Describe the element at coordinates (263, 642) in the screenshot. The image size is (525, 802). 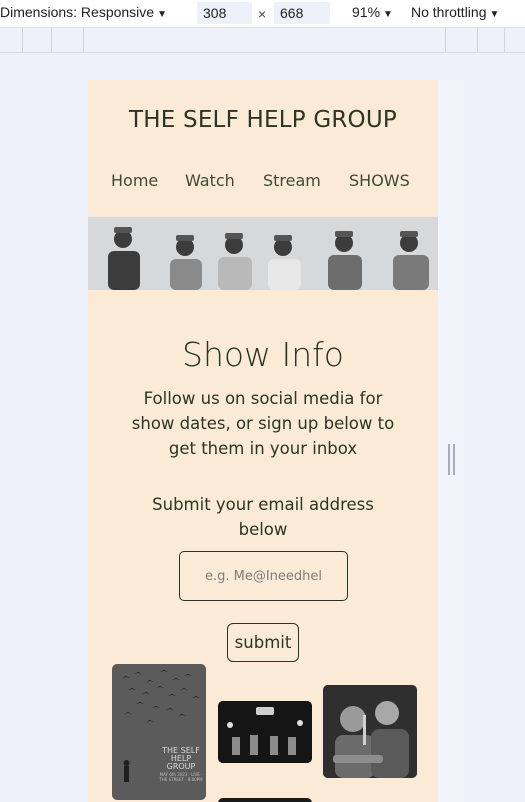
I see `submit-button: submit` at that location.